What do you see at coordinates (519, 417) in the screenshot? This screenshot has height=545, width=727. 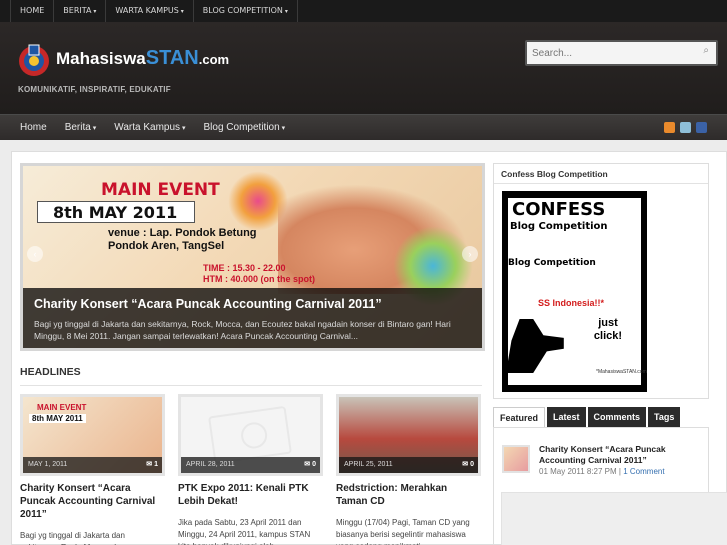 I see `tab-featured: Featured` at bounding box center [519, 417].